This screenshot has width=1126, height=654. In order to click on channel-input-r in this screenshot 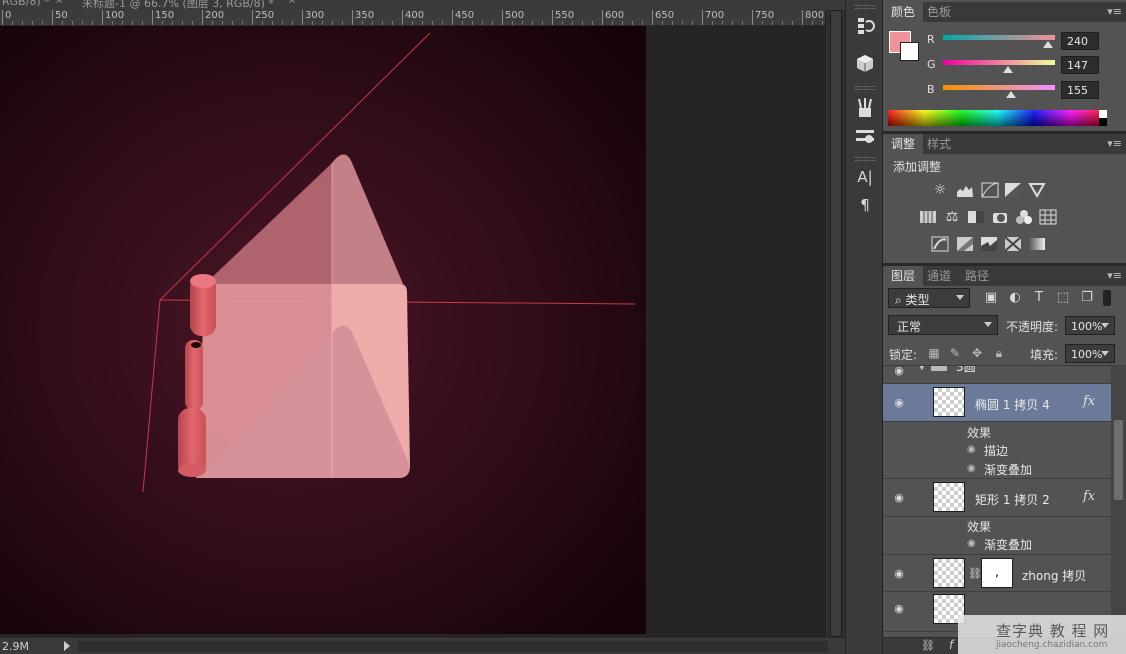, I will do `click(1080, 41)`.